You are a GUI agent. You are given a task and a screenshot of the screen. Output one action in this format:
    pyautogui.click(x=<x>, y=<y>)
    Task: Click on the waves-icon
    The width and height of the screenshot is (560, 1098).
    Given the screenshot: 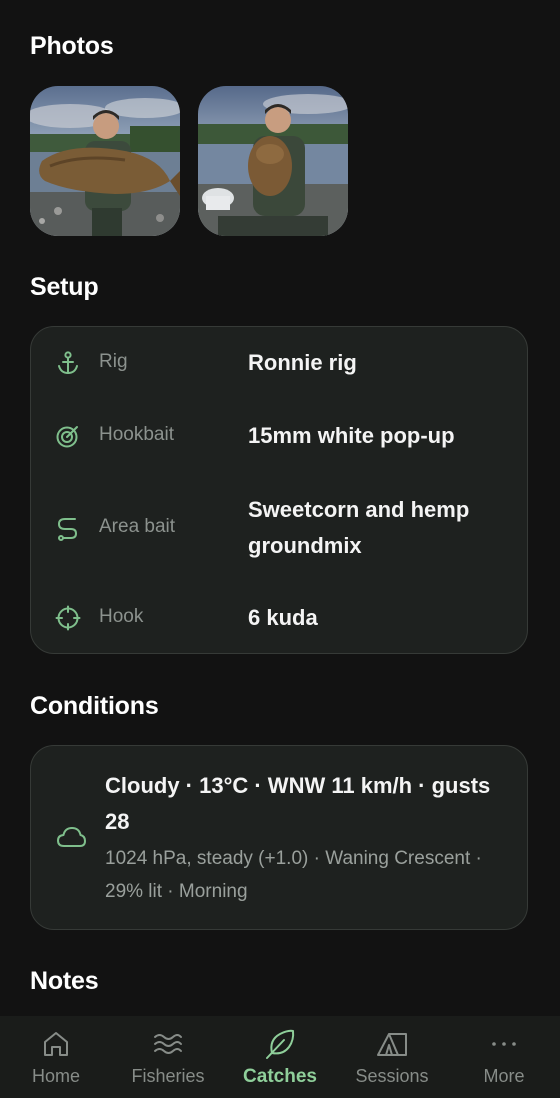 What is the action you would take?
    pyautogui.click(x=168, y=1044)
    